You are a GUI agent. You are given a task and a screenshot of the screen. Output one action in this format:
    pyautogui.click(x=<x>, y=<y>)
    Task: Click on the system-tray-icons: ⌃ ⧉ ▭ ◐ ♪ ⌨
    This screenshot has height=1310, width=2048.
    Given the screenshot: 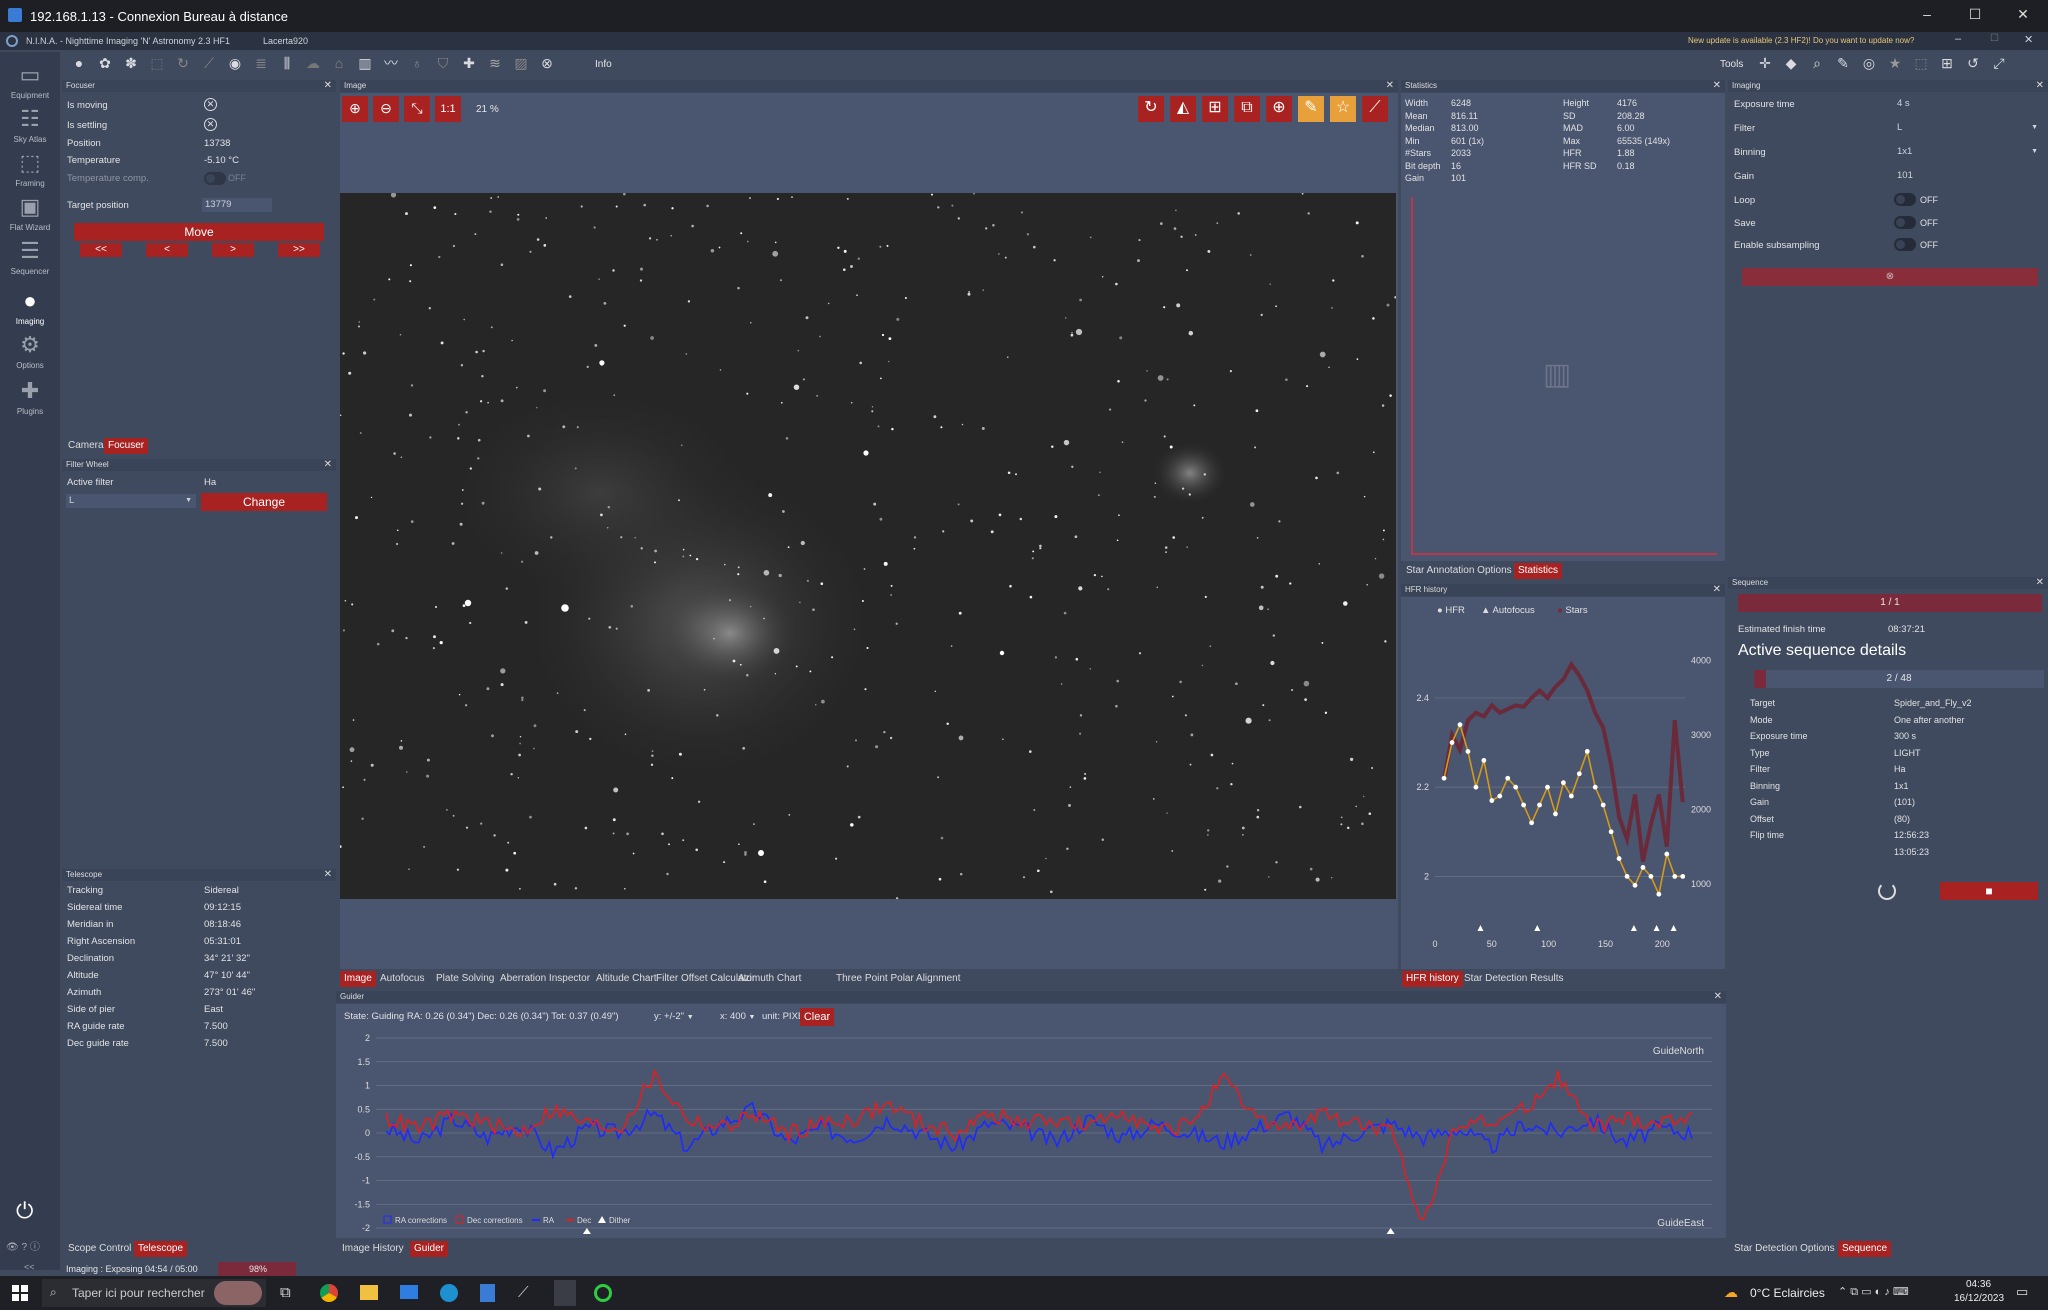 What is the action you would take?
    pyautogui.click(x=1873, y=1292)
    